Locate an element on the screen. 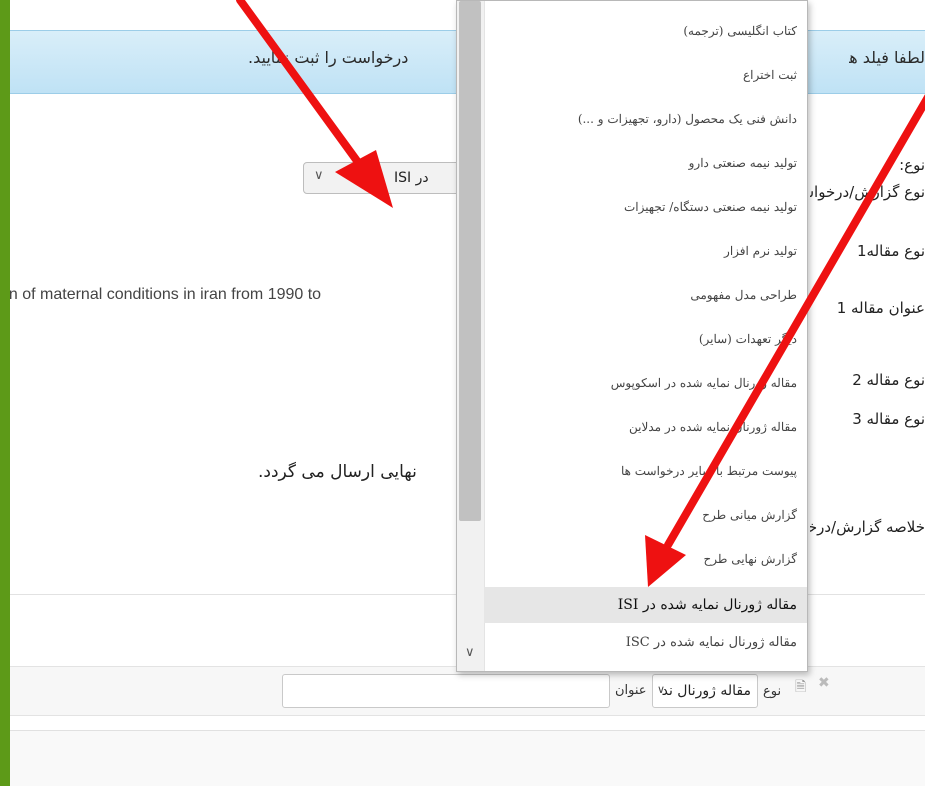 Image resolution: width=925 pixels, height=786 pixels. scrollbar: ∨ is located at coordinates (471, 336).